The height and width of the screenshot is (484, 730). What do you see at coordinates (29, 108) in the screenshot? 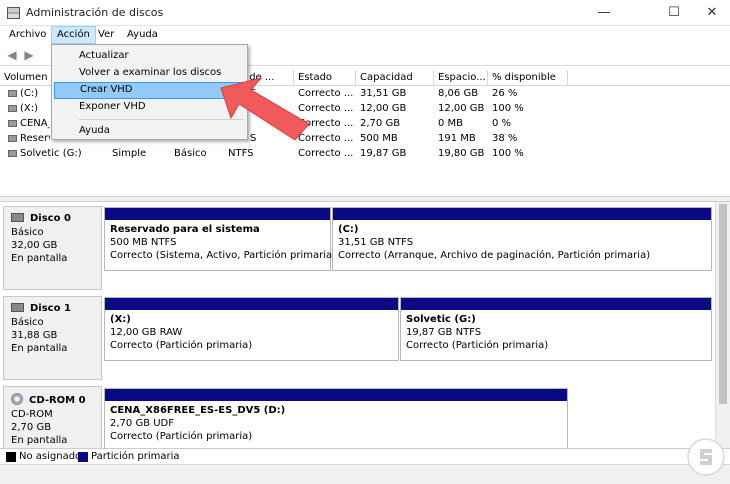
I see `volume-name: (X:)` at bounding box center [29, 108].